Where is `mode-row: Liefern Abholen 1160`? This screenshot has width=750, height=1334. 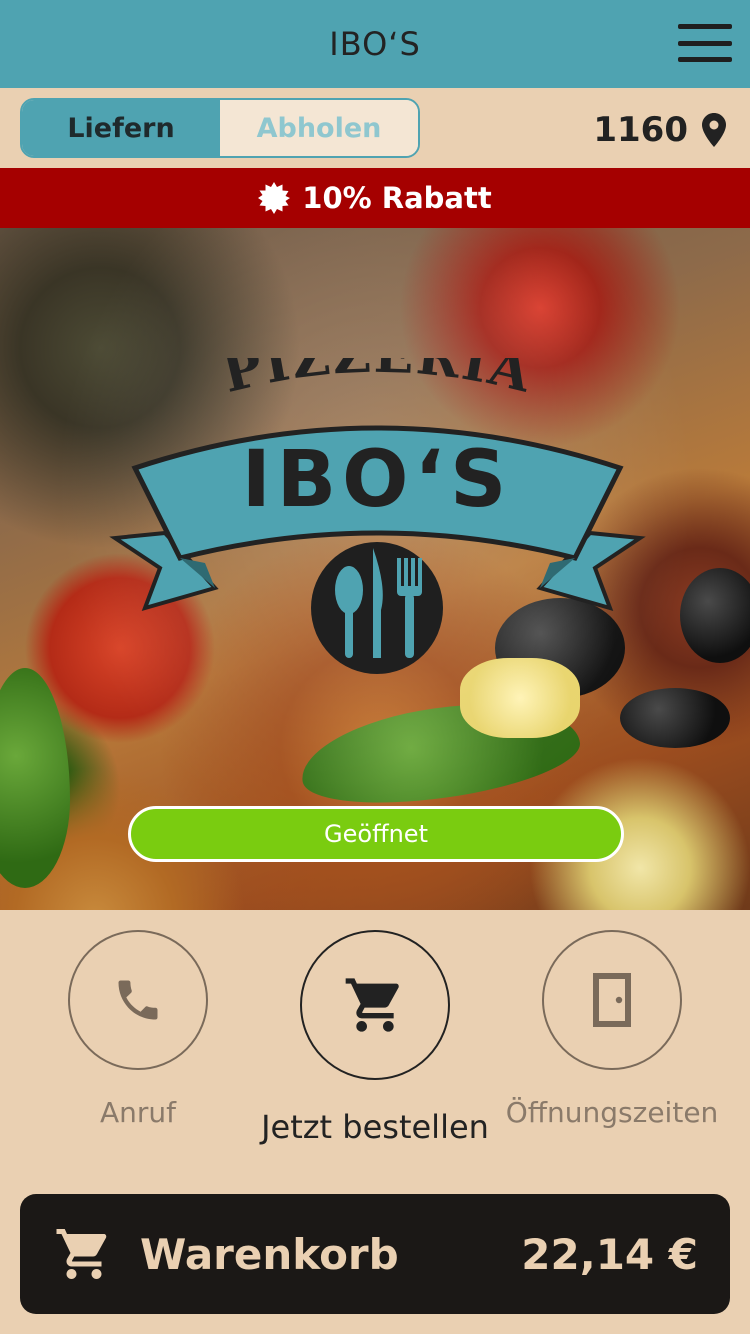 mode-row: Liefern Abholen 1160 is located at coordinates (375, 128).